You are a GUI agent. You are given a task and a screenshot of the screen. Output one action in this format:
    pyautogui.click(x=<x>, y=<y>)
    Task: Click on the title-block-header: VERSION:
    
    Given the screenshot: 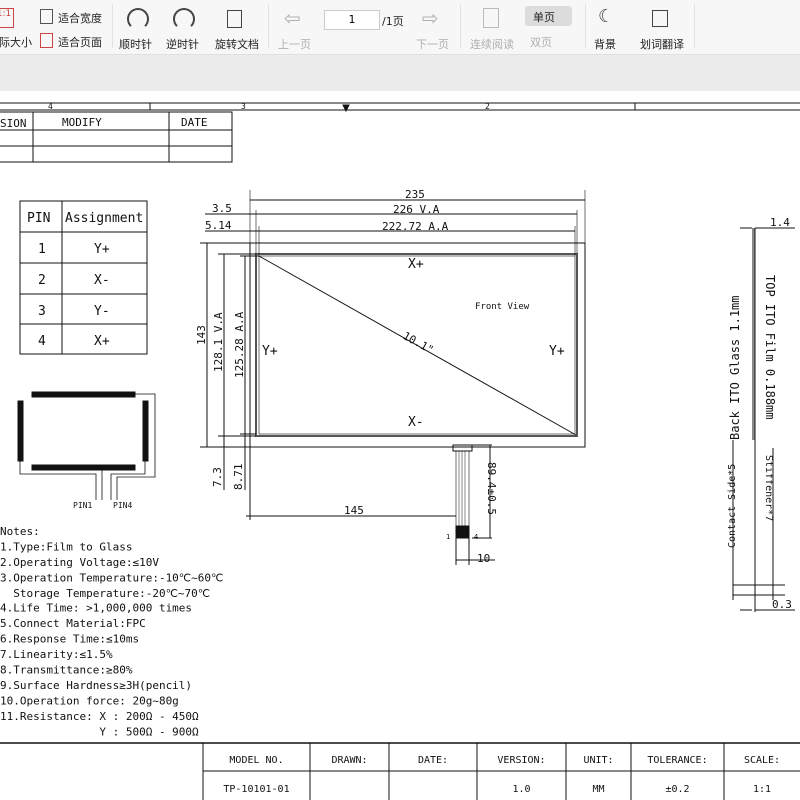 What is the action you would take?
    pyautogui.click(x=521, y=760)
    